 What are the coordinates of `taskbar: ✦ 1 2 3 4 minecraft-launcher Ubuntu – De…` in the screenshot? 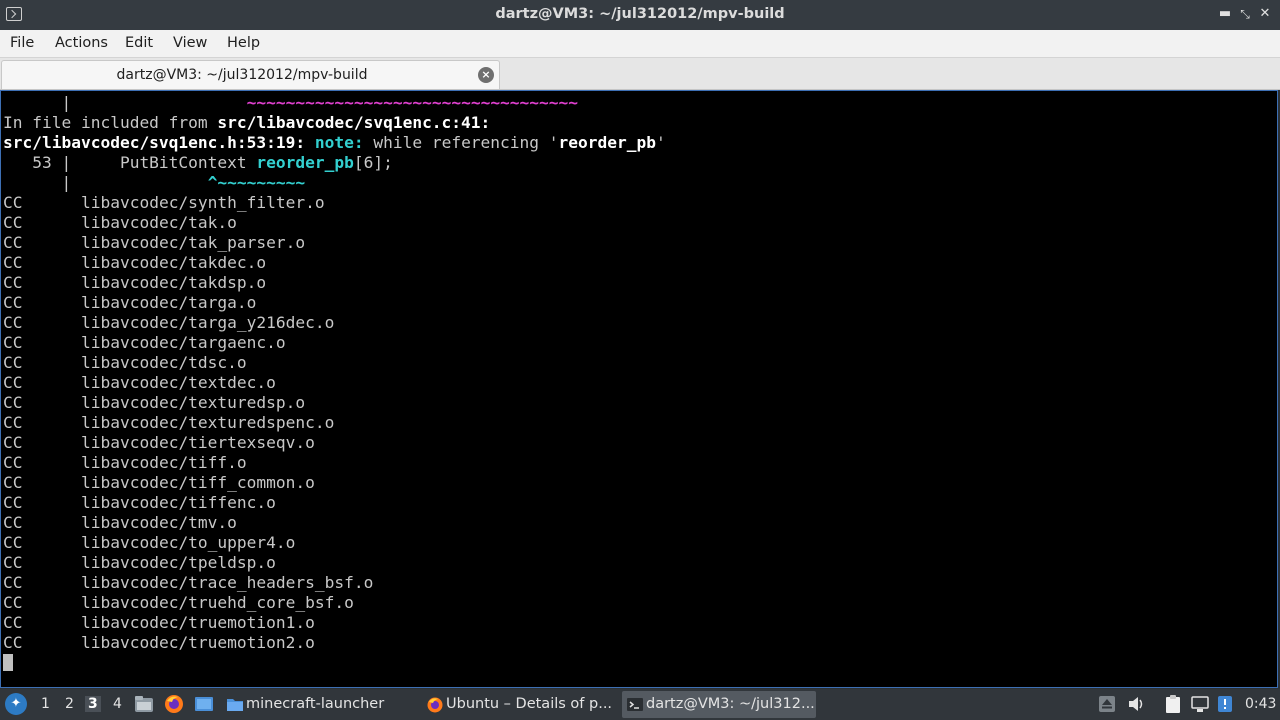 It's located at (640, 704).